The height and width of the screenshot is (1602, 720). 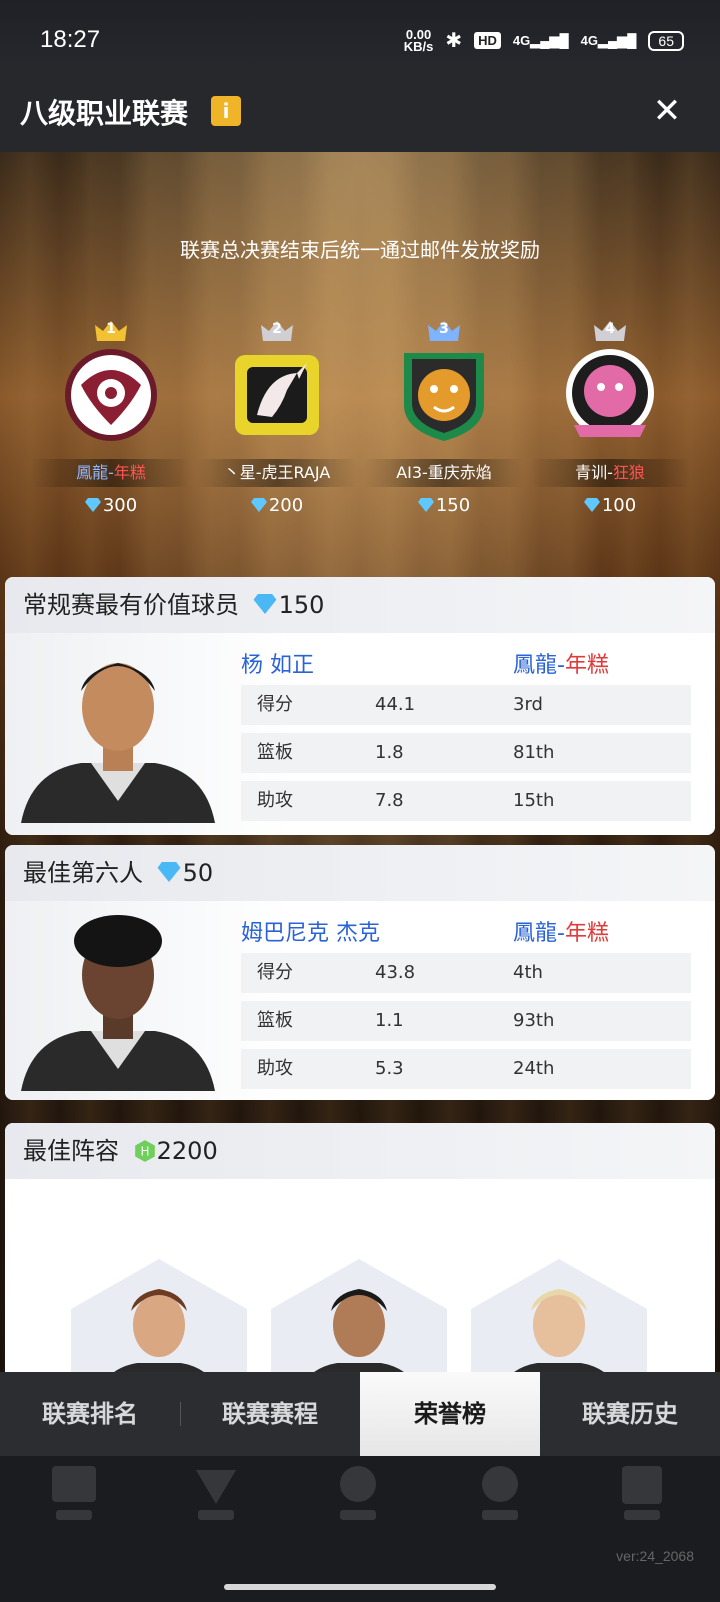 I want to click on hex-coin-icon: H, so click(x=144, y=1151).